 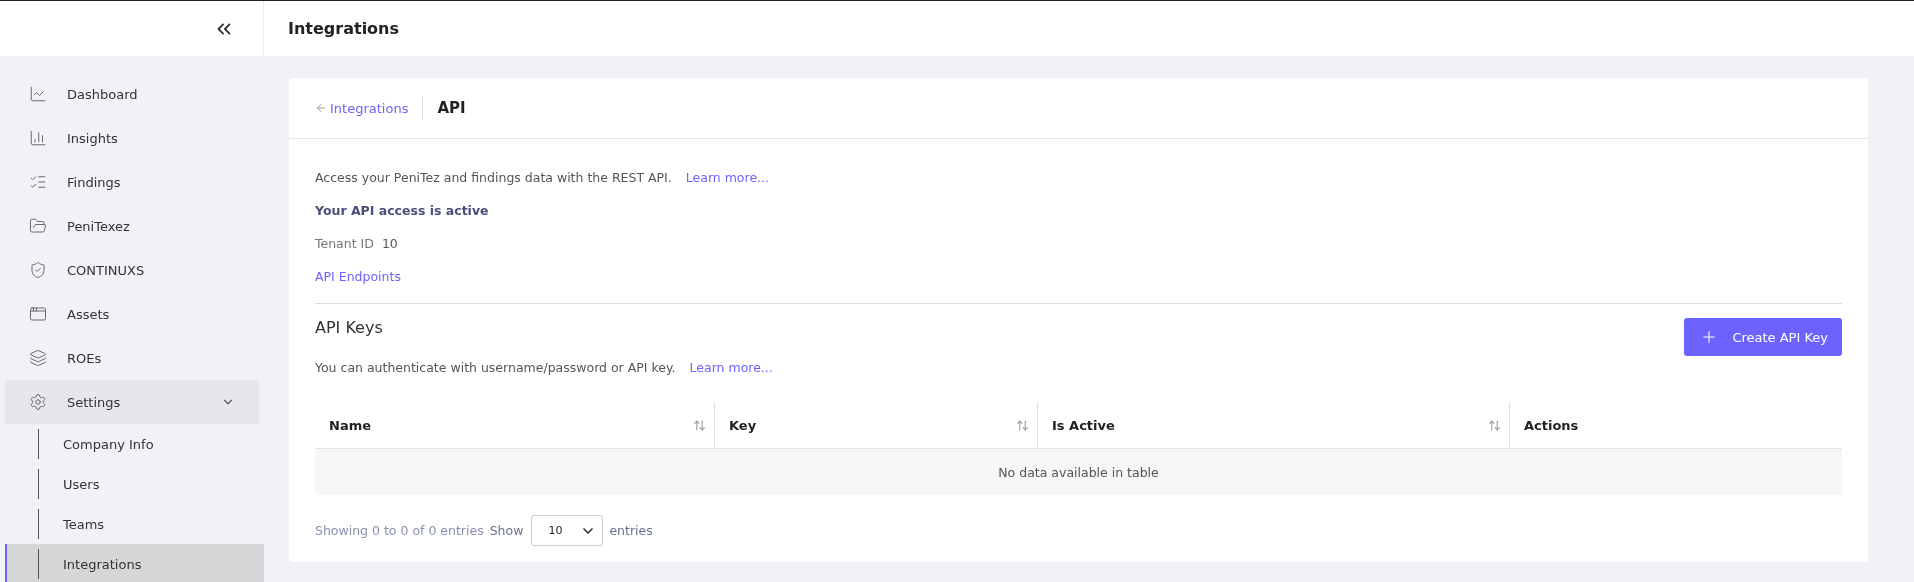 What do you see at coordinates (1078, 472) in the screenshot?
I see `empty-message: No data available in table` at bounding box center [1078, 472].